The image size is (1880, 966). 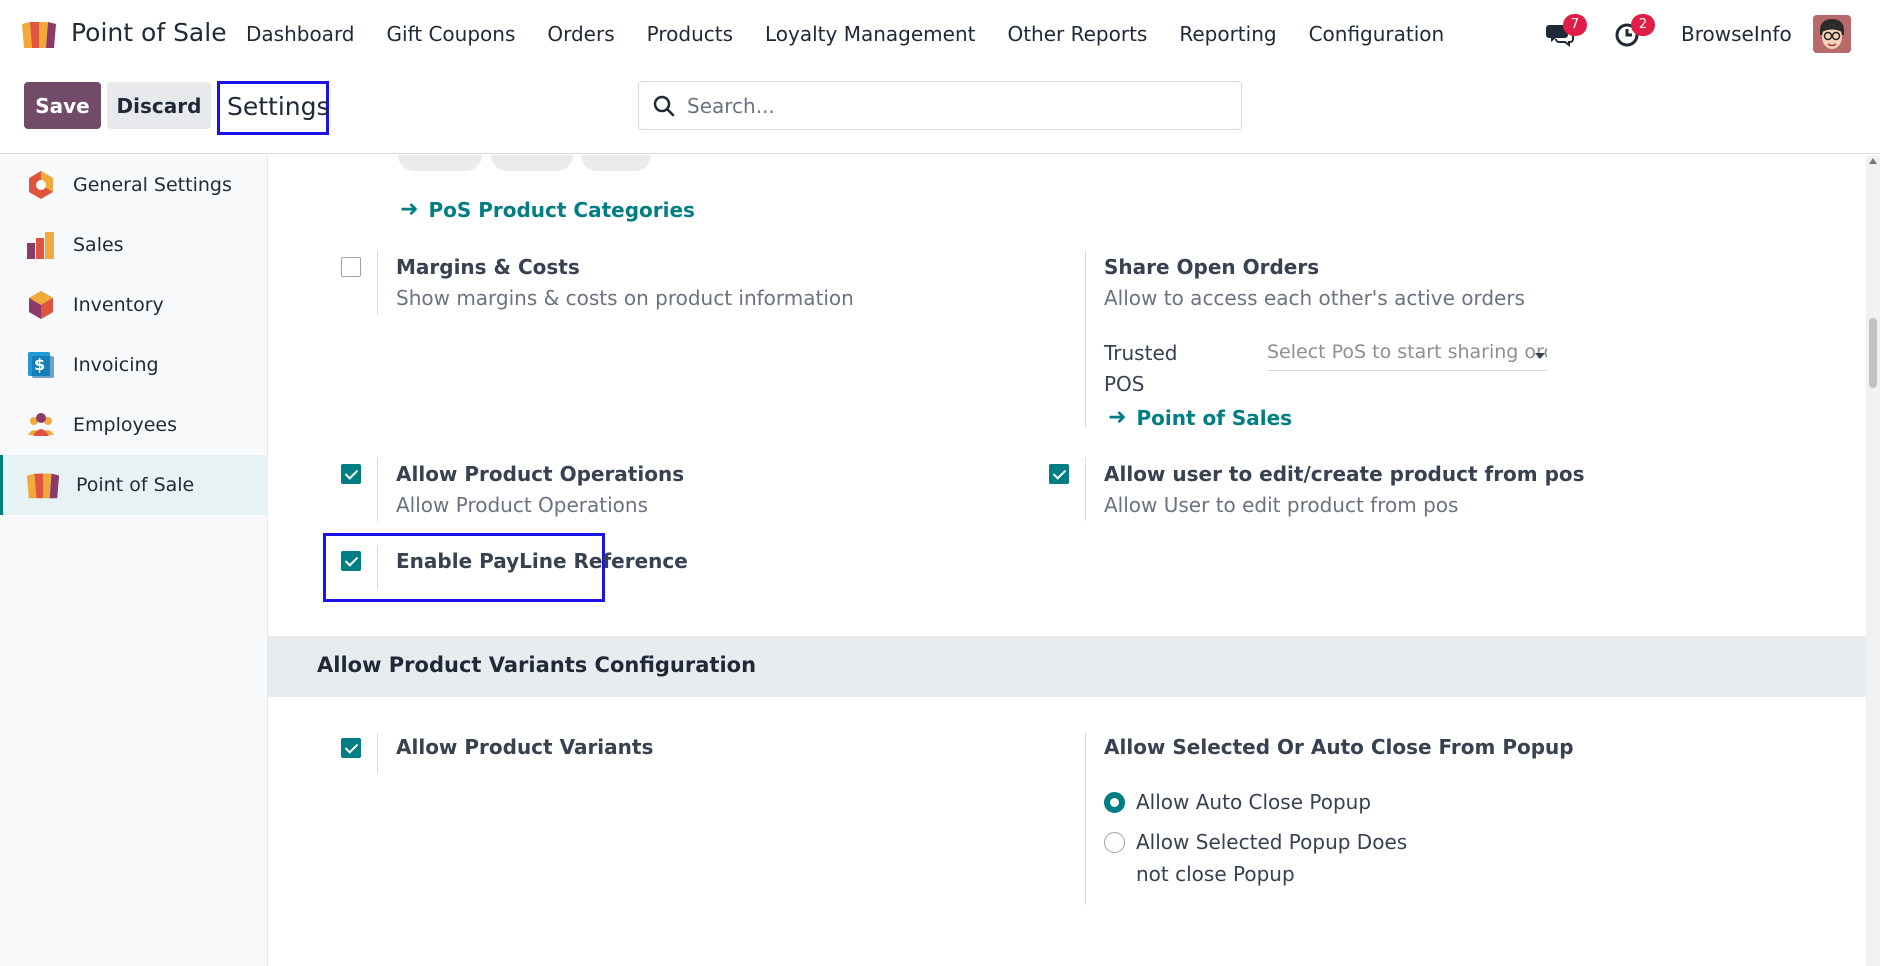 I want to click on scrollbar, so click(x=1873, y=560).